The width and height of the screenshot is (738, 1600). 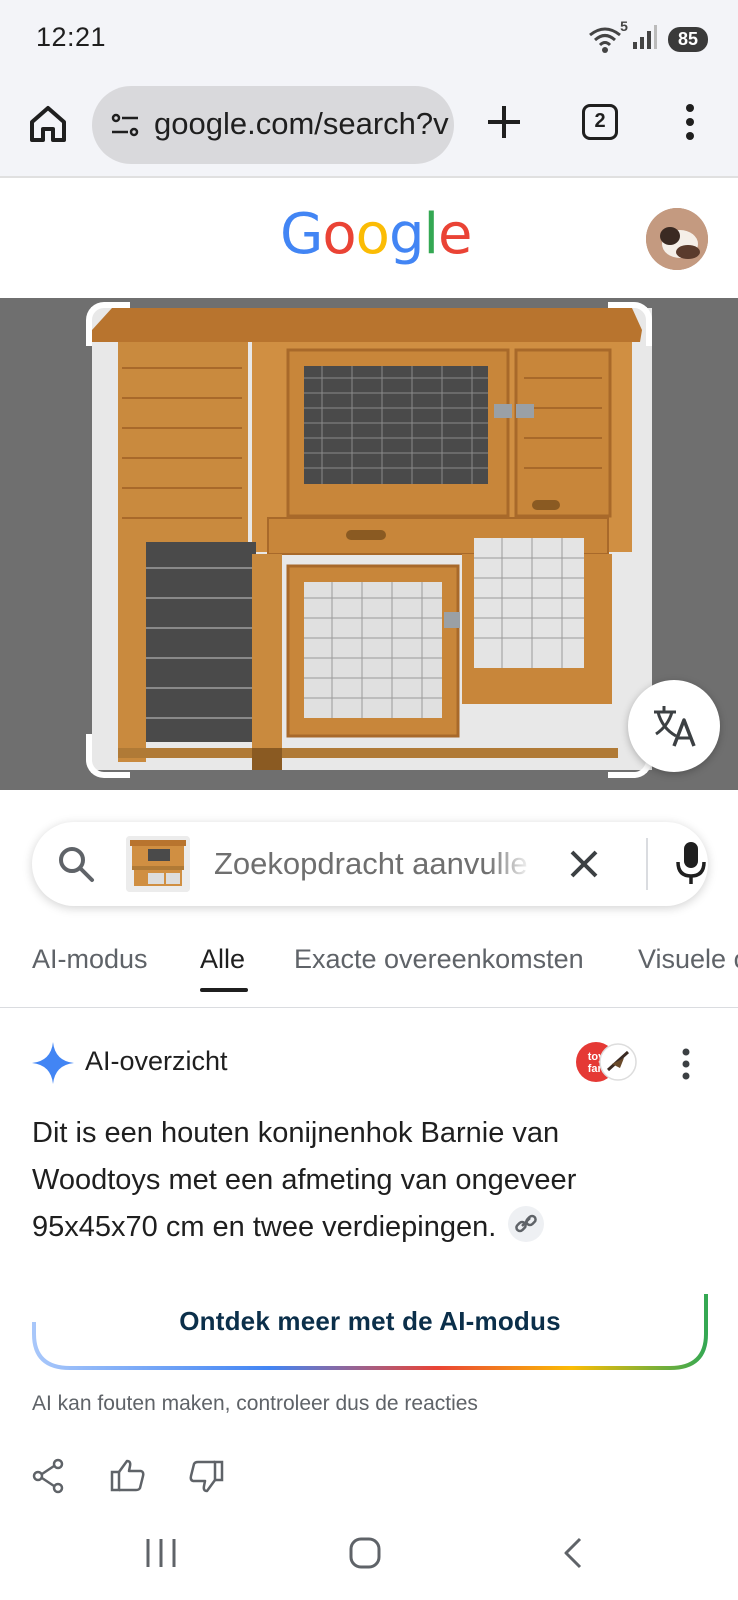 What do you see at coordinates (584, 864) in the screenshot?
I see `close-icon` at bounding box center [584, 864].